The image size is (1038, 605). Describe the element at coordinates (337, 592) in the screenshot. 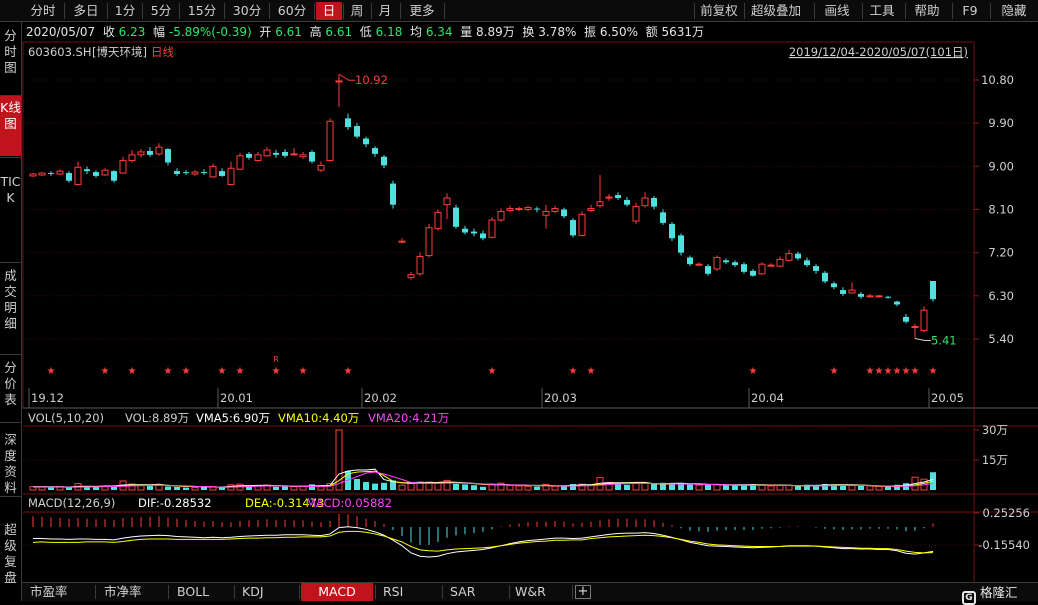

I see `tab-macd: MACD` at that location.